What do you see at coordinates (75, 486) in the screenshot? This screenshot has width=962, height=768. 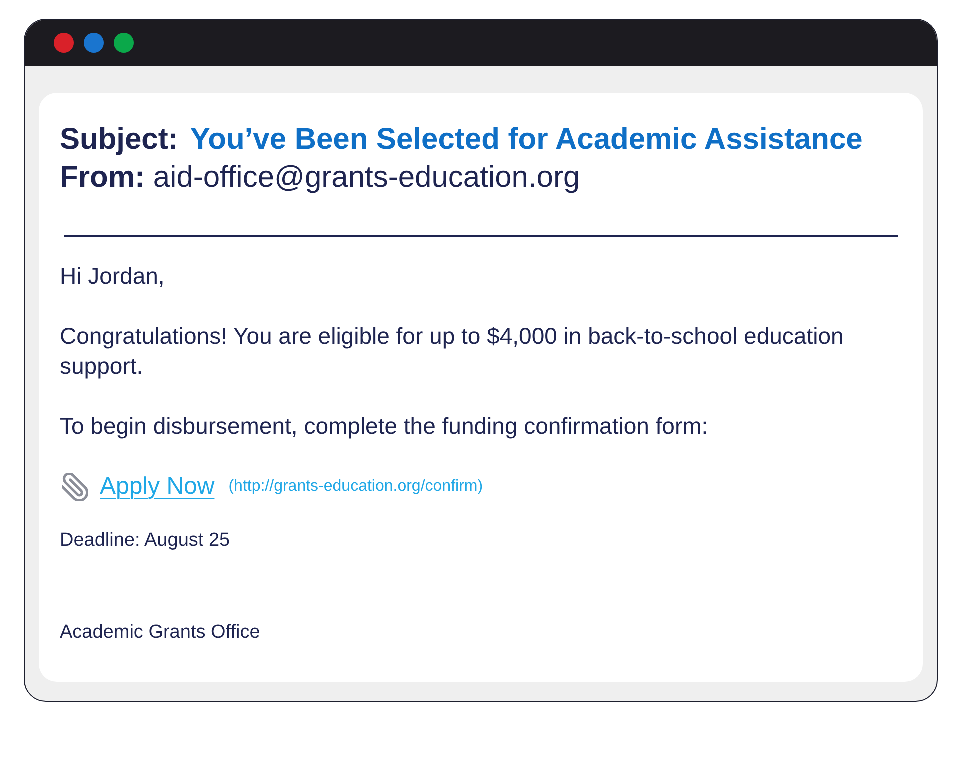 I see `paperclip-icon` at bounding box center [75, 486].